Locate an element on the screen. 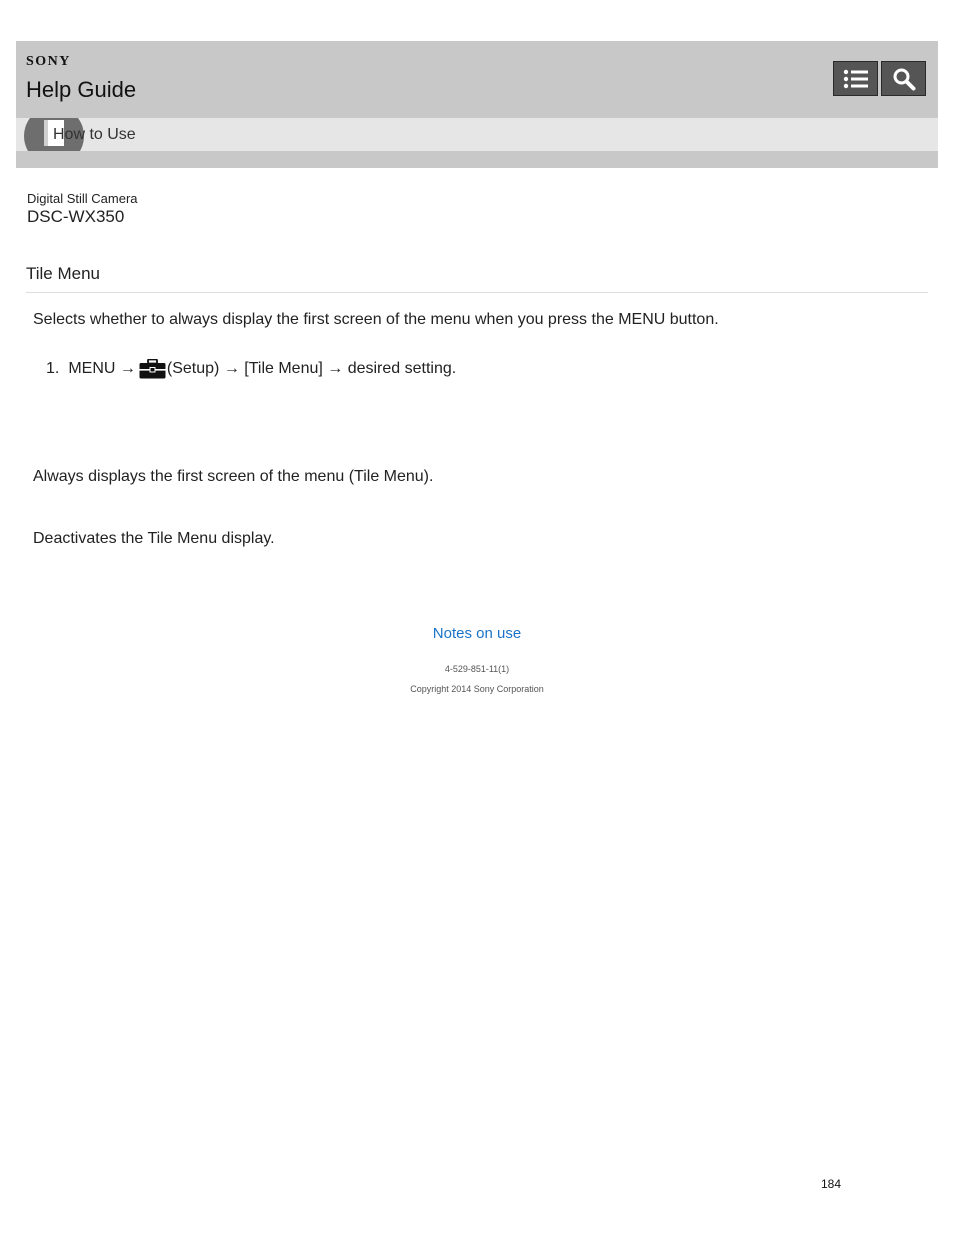  page-number: 184 is located at coordinates (831, 1184).